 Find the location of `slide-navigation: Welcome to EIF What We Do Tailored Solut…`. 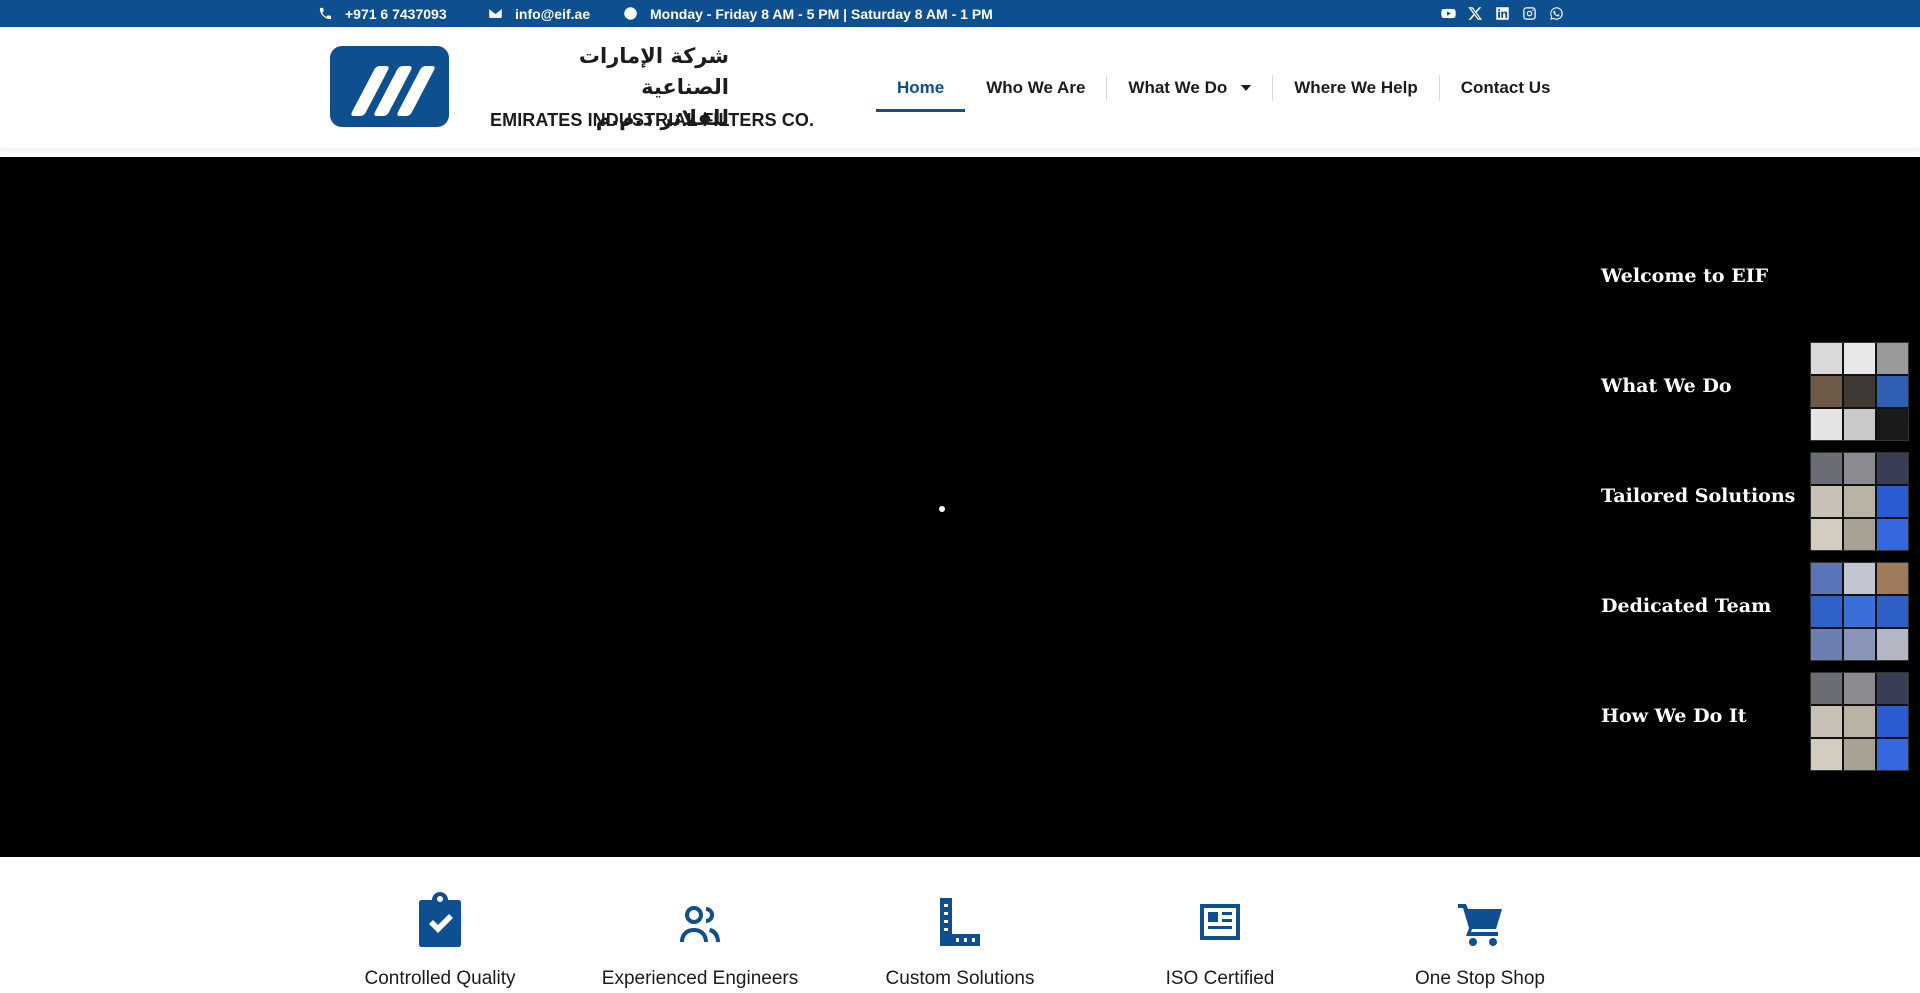

slide-navigation: Welcome to EIF What We Do Tailored Solut… is located at coordinates (1756, 496).